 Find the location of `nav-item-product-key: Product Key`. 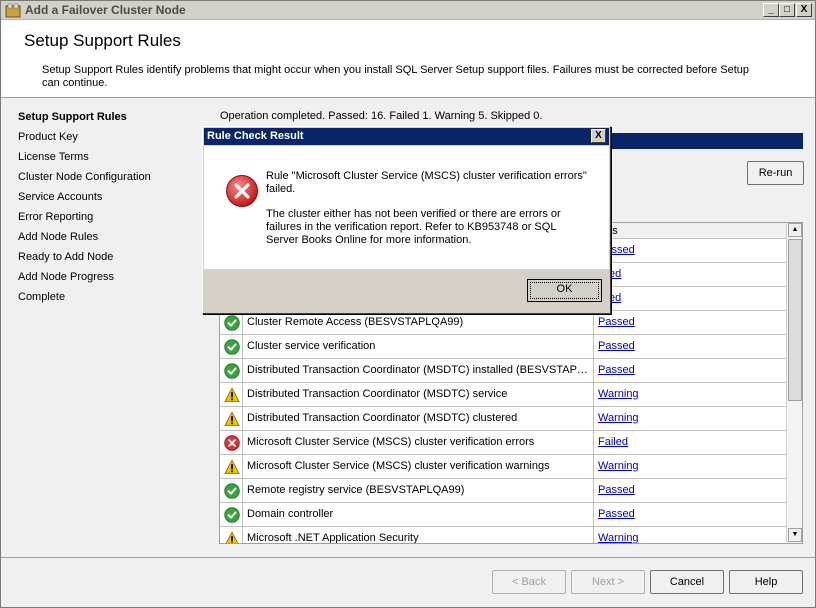

nav-item-product-key: Product Key is located at coordinates (48, 137).